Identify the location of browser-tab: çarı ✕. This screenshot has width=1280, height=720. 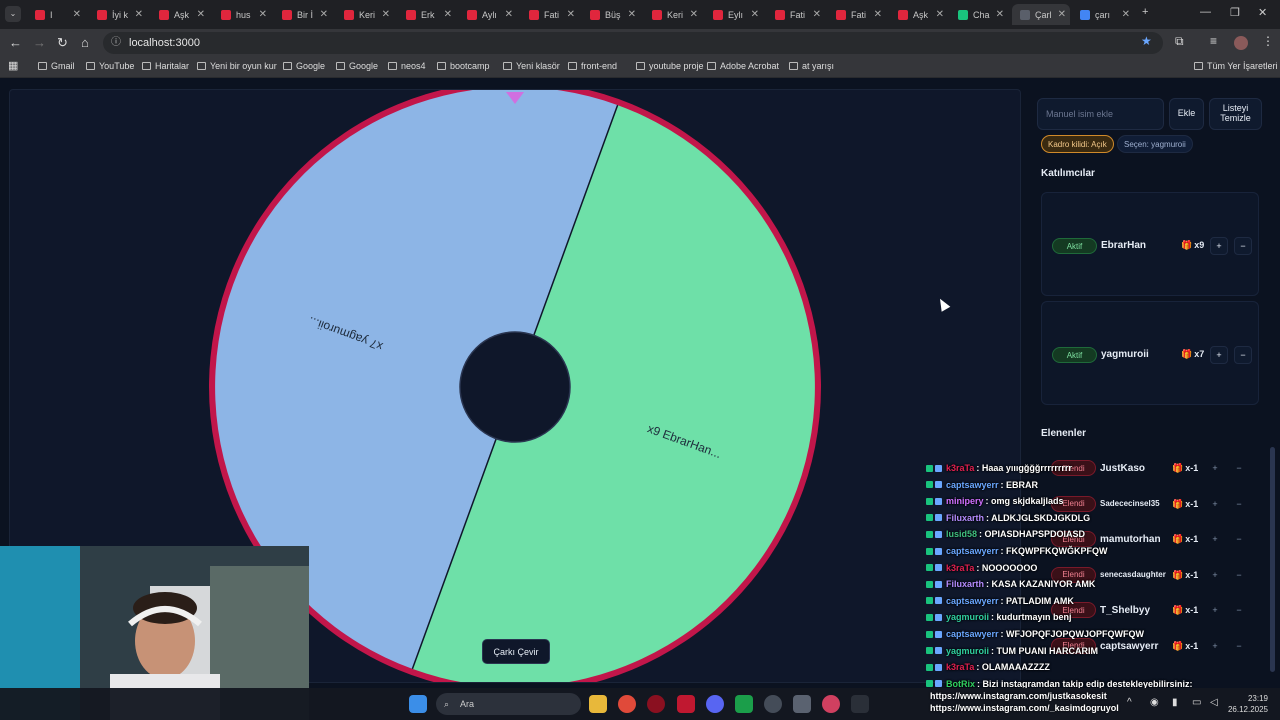
(1103, 14).